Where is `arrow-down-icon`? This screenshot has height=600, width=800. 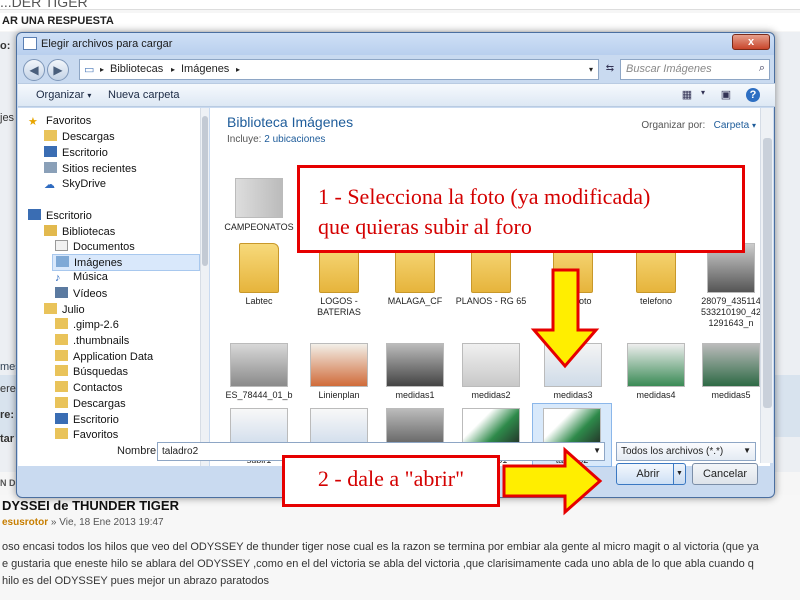
arrow-down-icon is located at coordinates (565, 318).